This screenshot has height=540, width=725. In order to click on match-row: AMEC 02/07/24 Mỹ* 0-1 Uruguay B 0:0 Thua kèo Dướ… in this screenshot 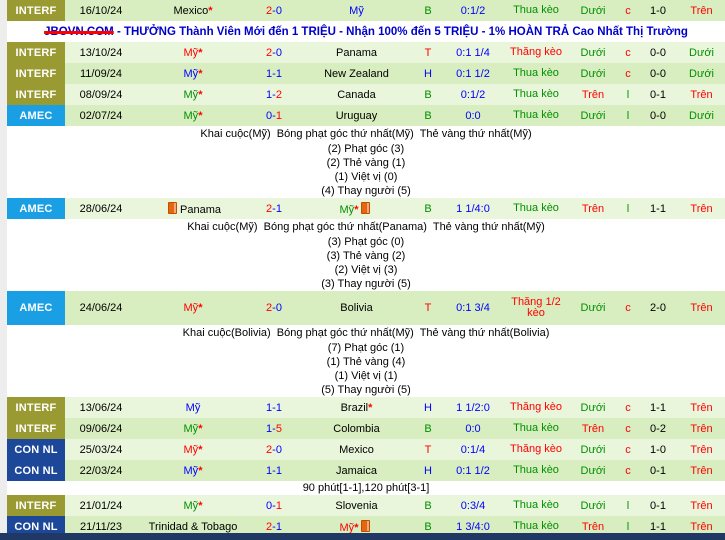, I will do `click(366, 115)`.